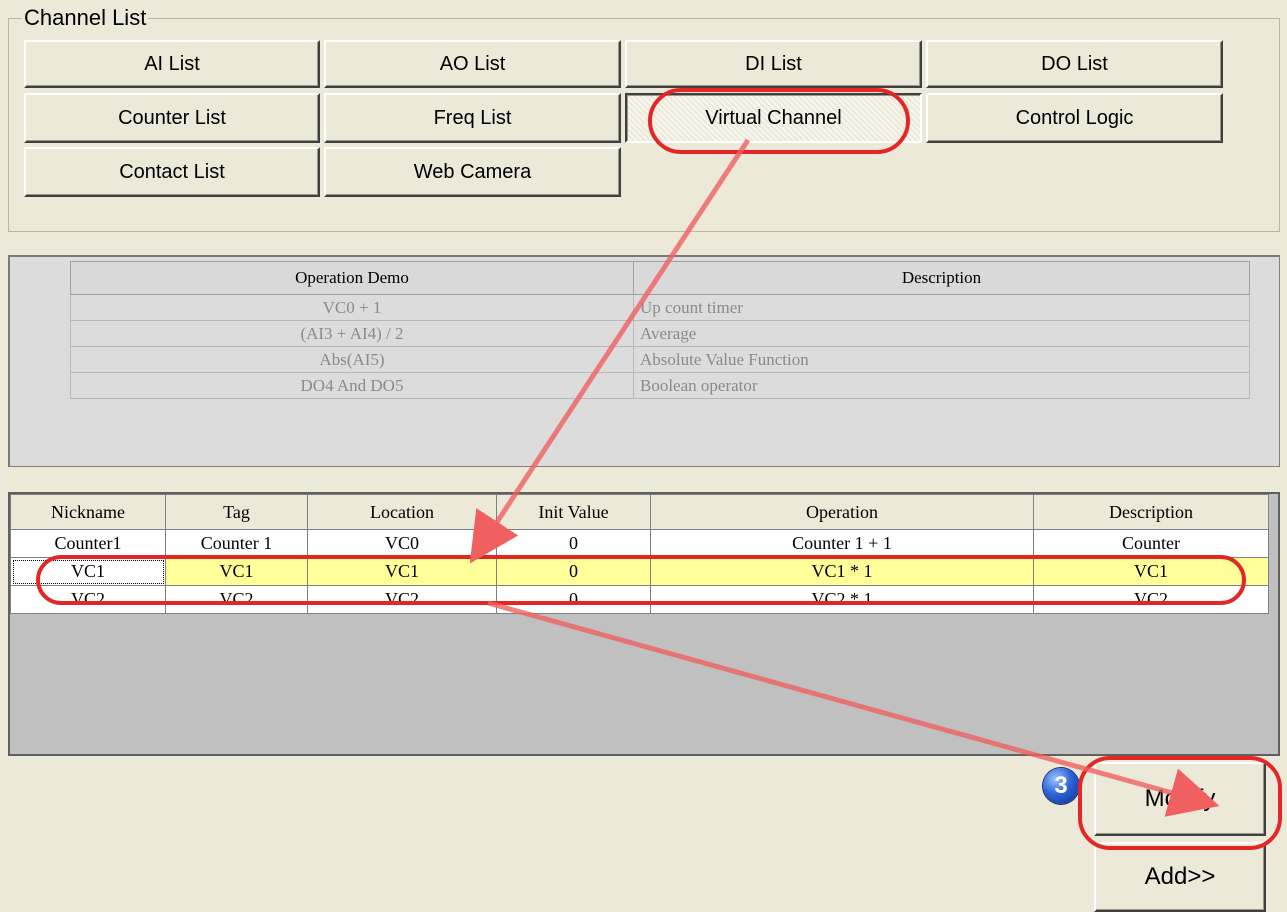 Image resolution: width=1287 pixels, height=912 pixels. I want to click on ai-list-button: AI List, so click(172, 64).